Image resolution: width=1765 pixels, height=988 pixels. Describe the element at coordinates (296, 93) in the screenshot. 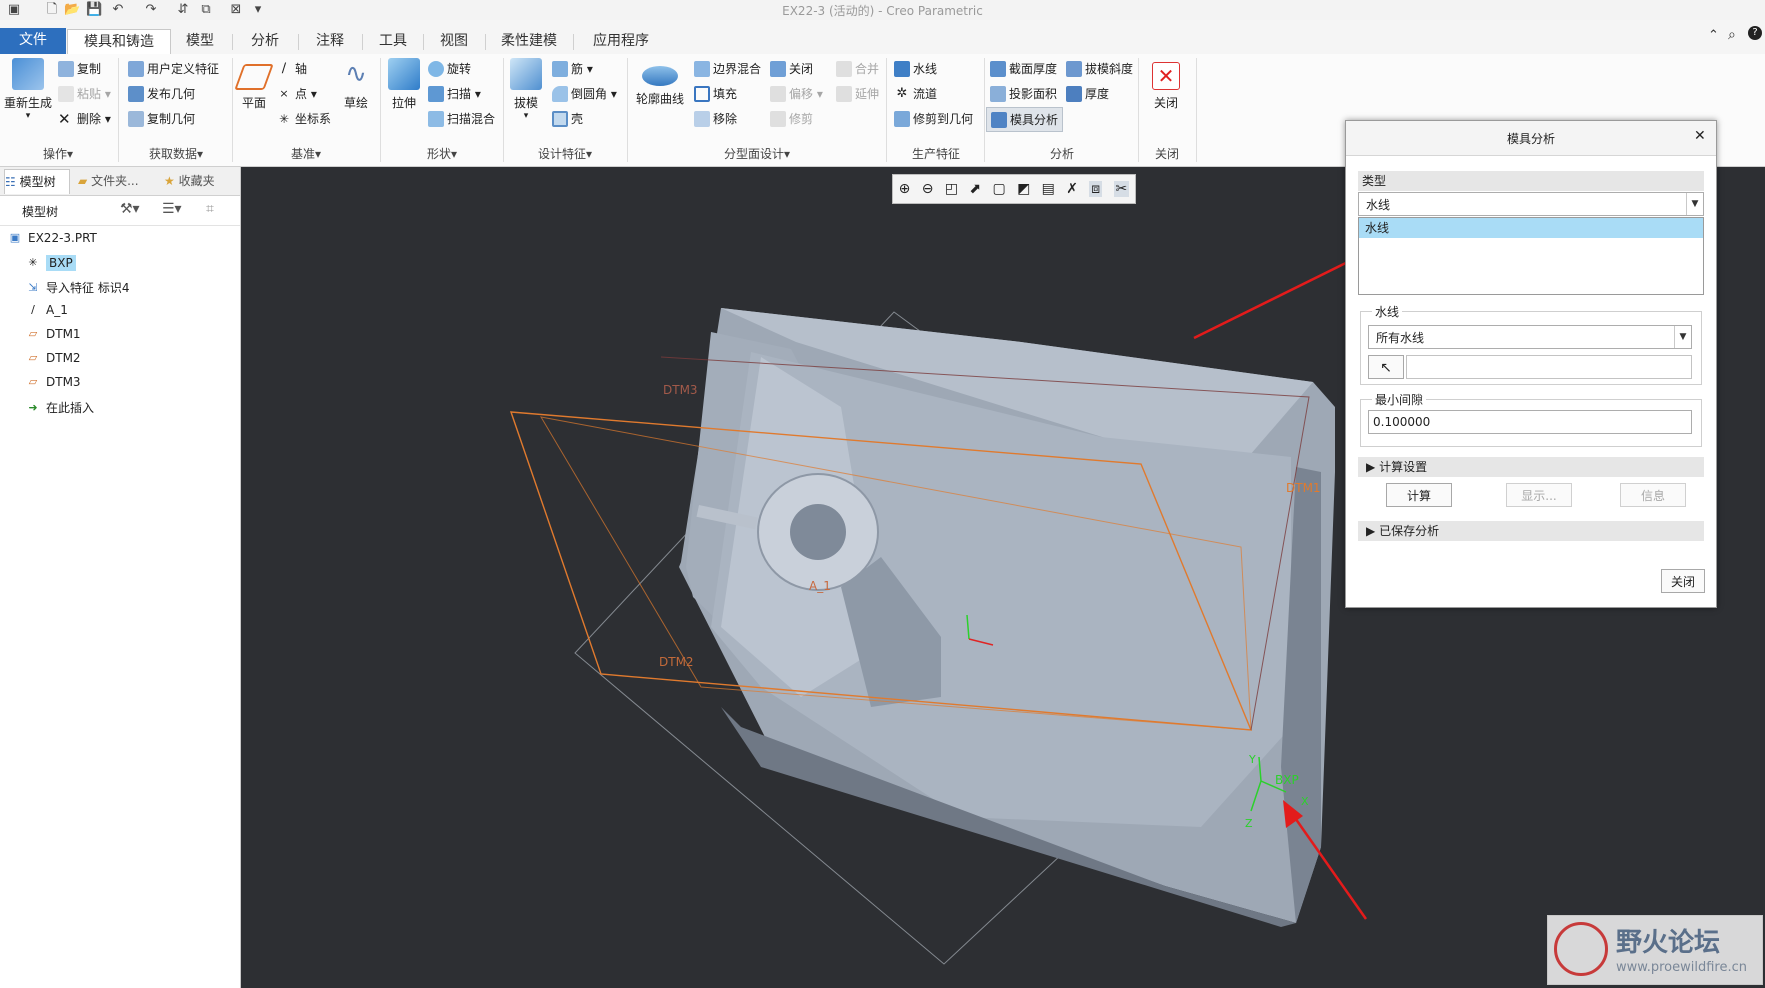

I see `point-button: × 点 ▾` at that location.